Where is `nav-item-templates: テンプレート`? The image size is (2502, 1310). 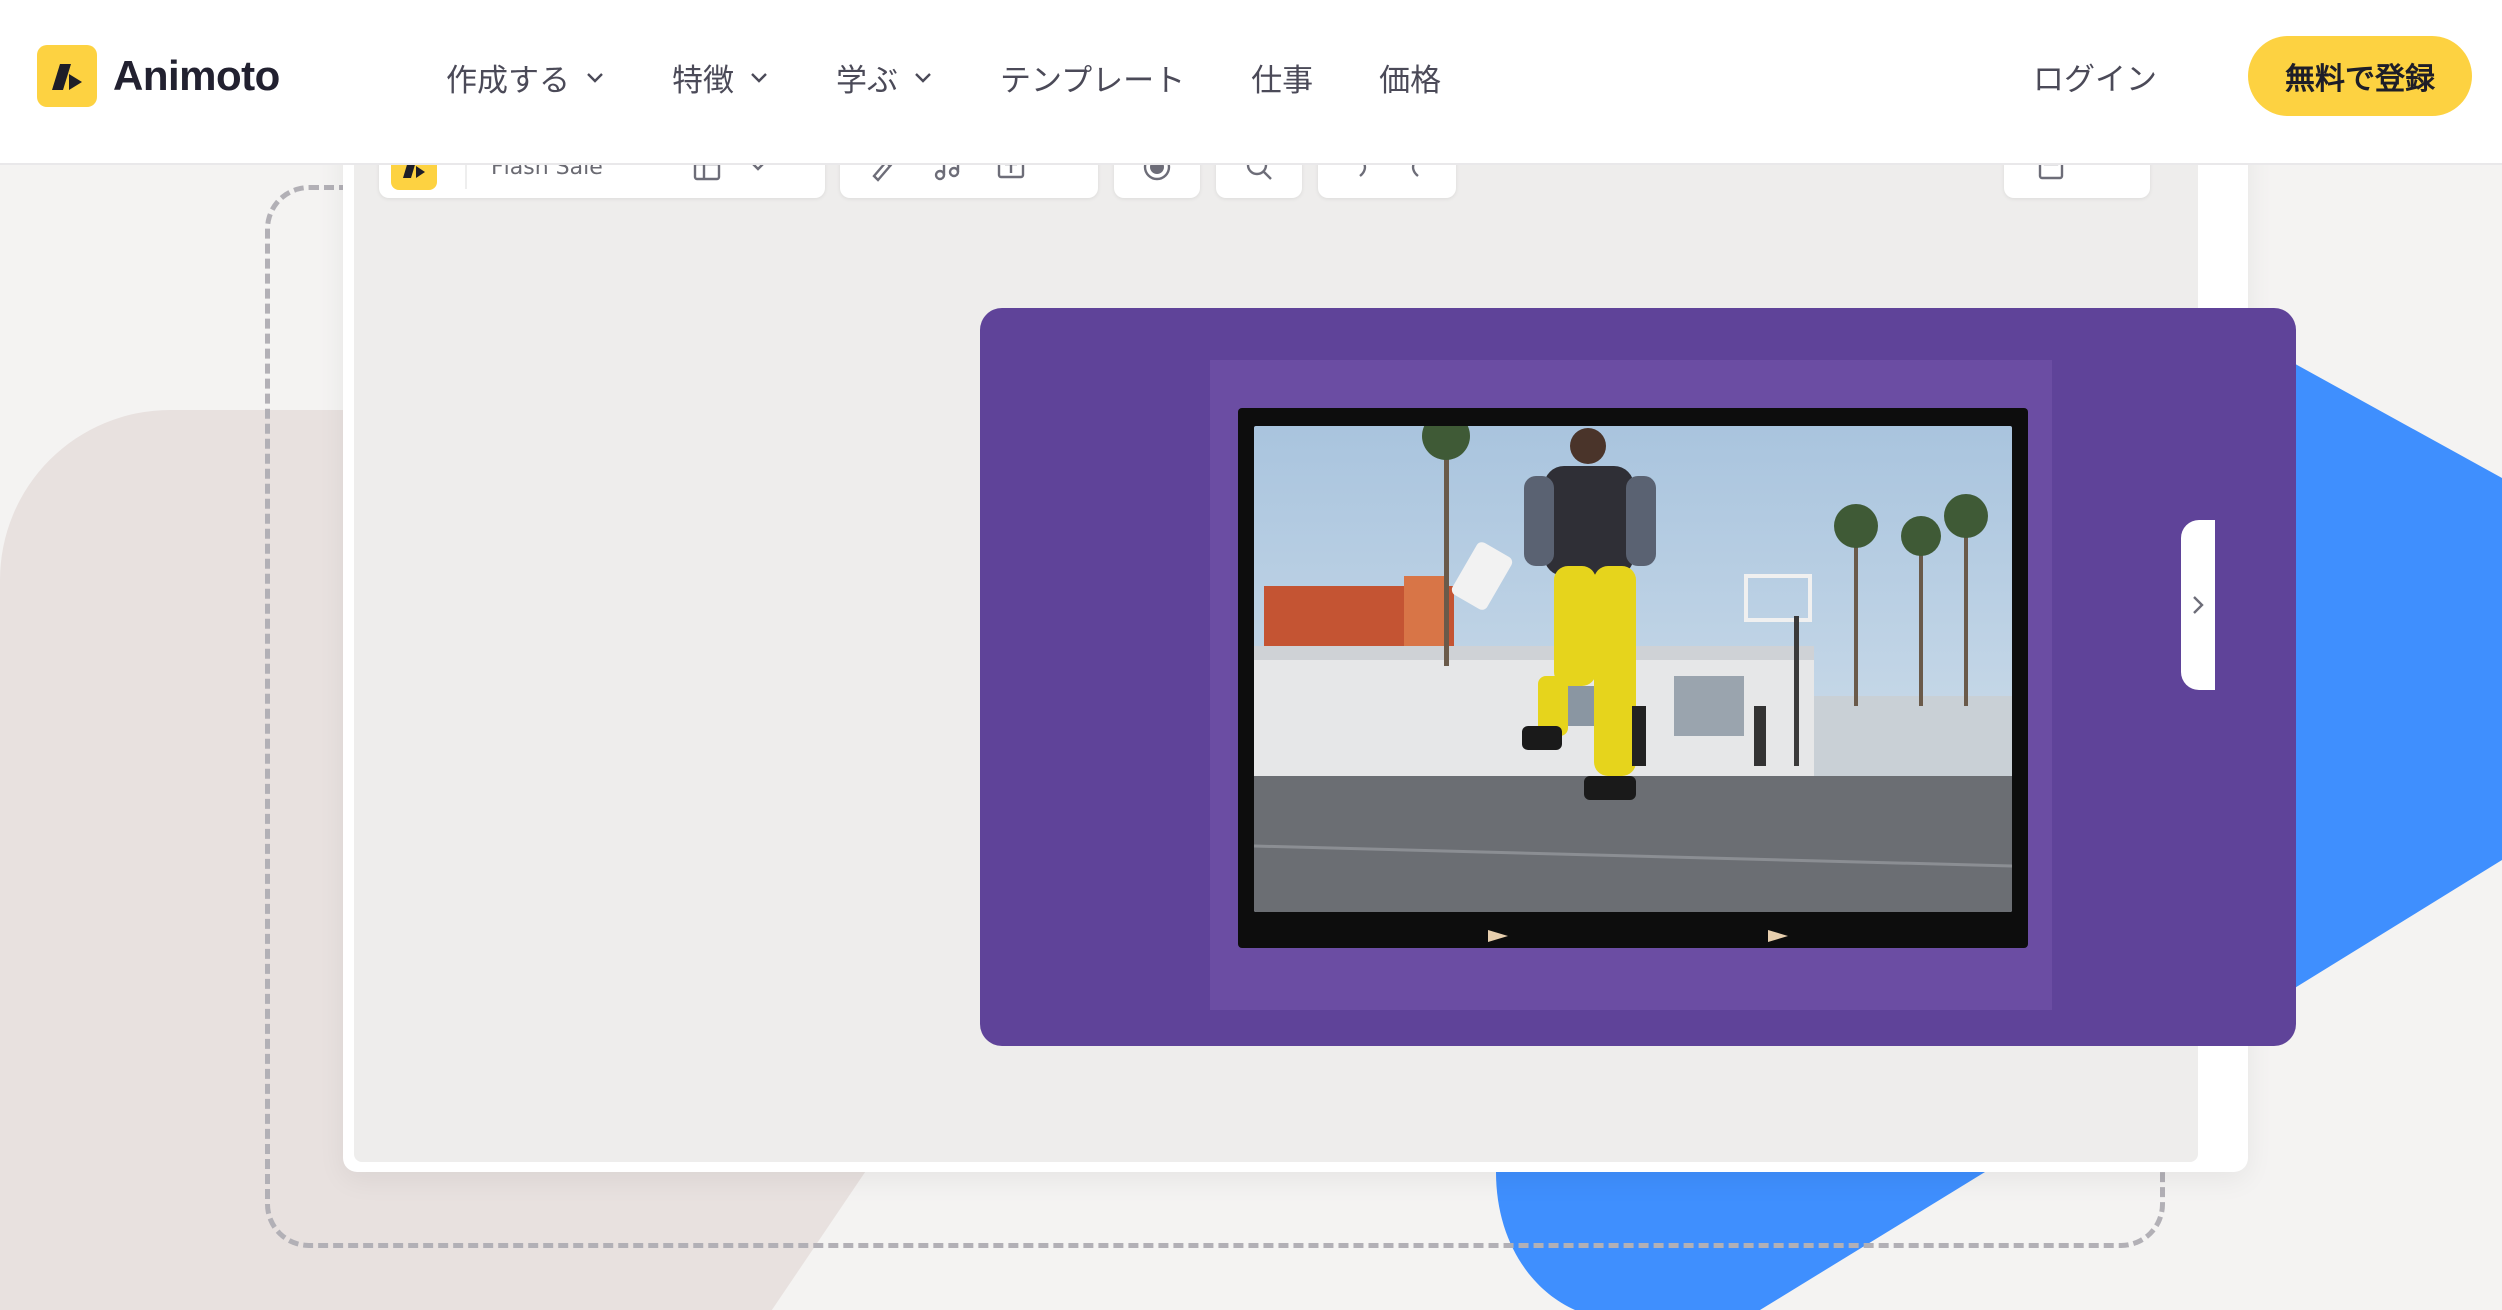 nav-item-templates: テンプレート is located at coordinates (1092, 77).